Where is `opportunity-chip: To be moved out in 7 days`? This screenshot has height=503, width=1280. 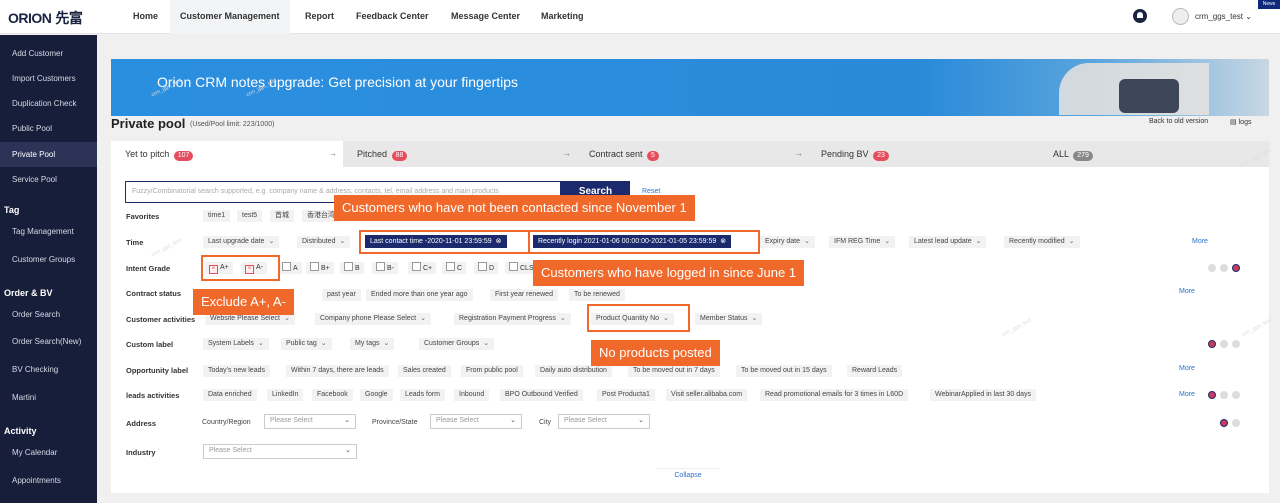 opportunity-chip: To be moved out in 7 days is located at coordinates (674, 371).